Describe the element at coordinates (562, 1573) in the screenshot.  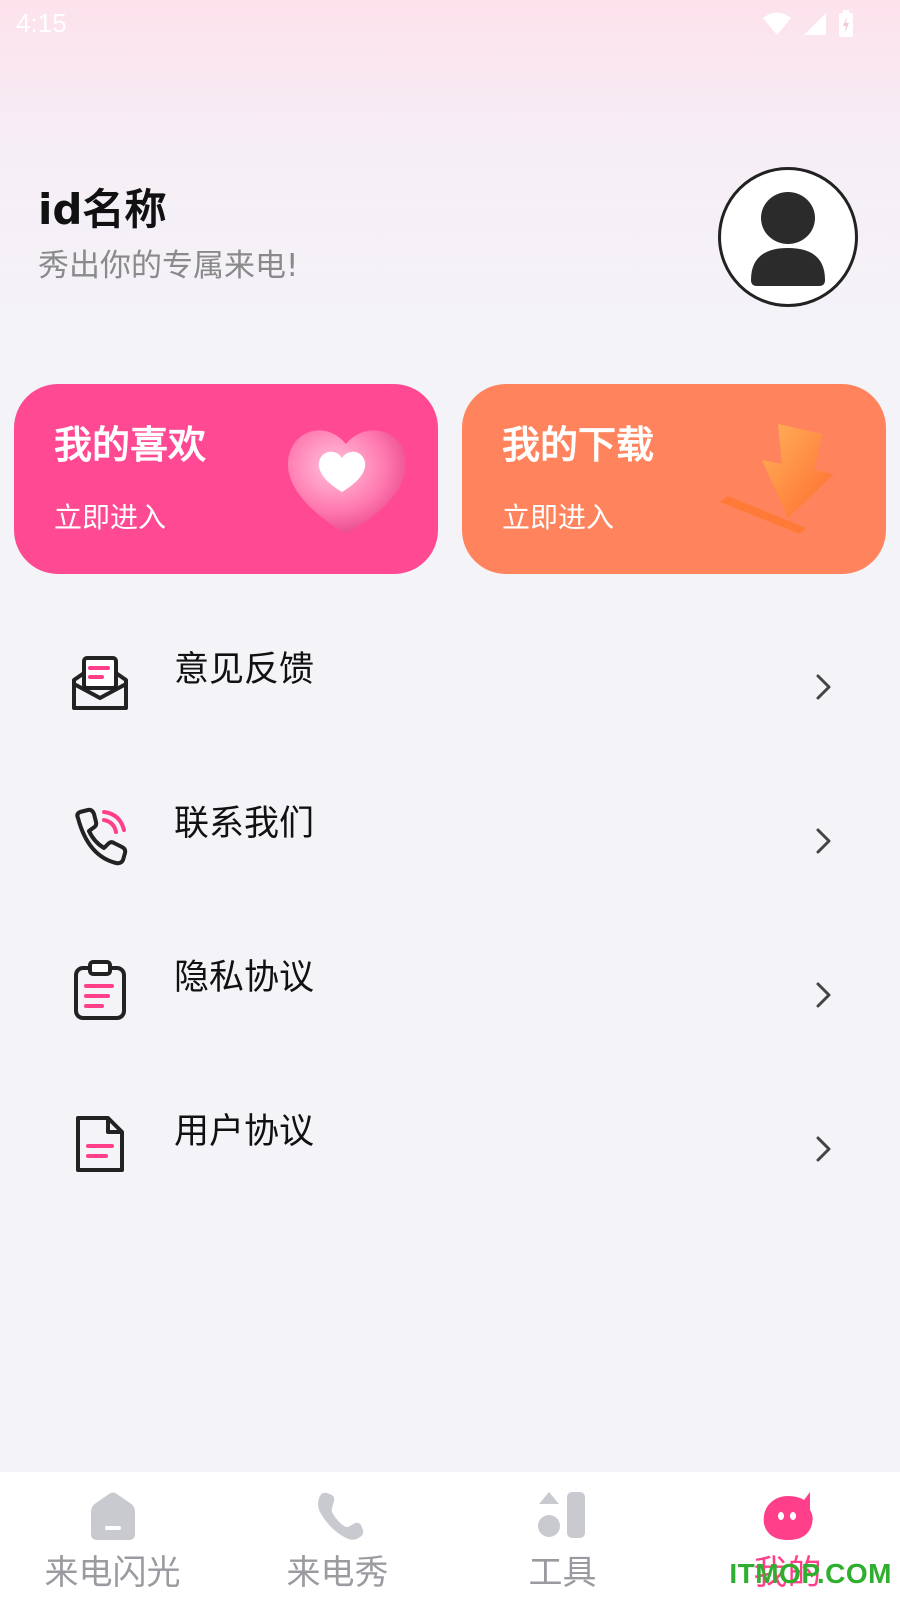
I see `tab-label-tools: 工具` at that location.